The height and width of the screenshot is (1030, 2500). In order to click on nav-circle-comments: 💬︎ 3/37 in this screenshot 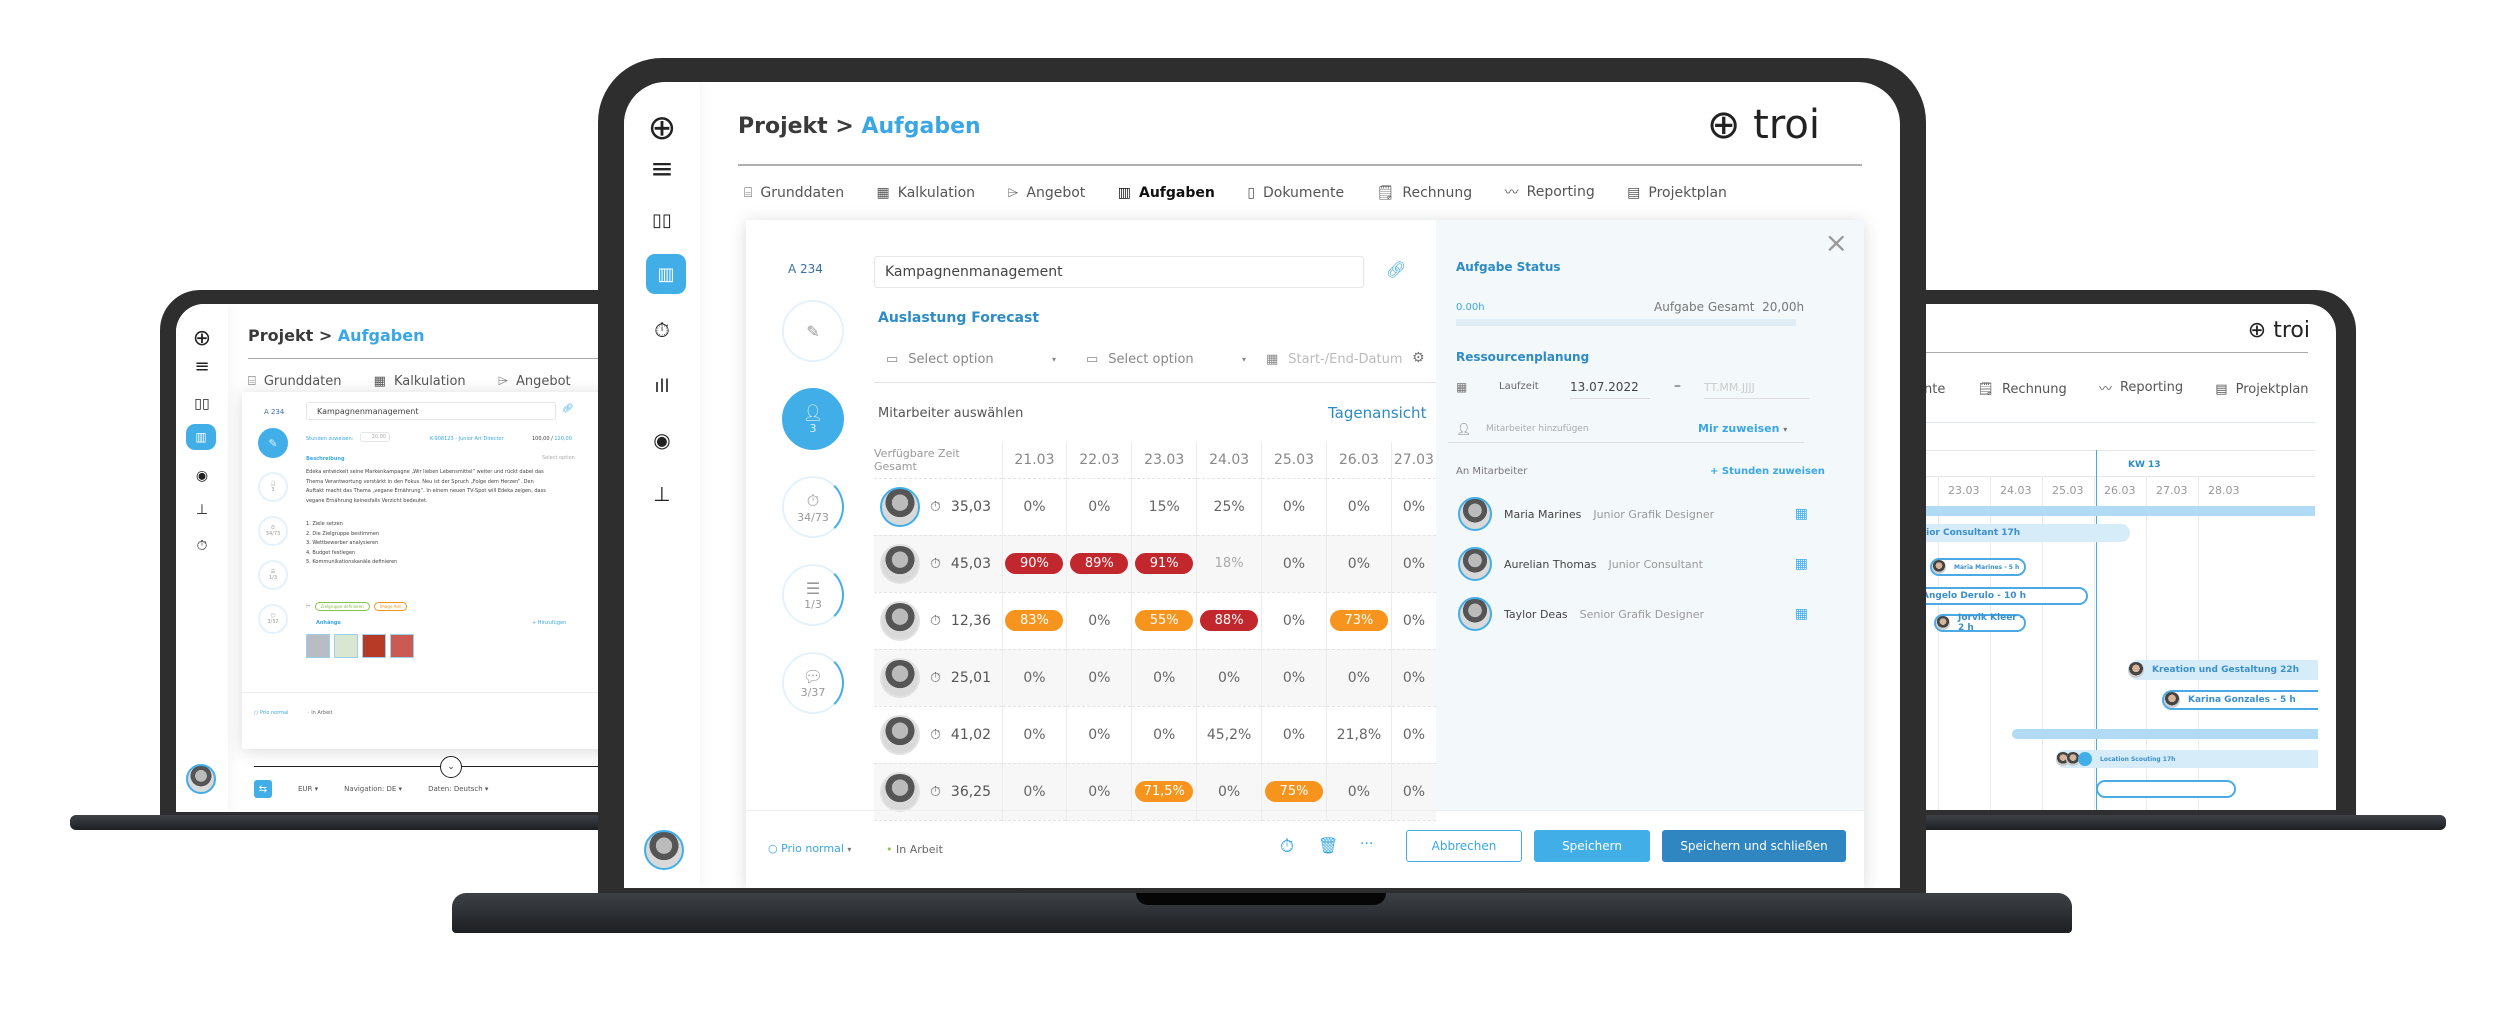, I will do `click(273, 619)`.